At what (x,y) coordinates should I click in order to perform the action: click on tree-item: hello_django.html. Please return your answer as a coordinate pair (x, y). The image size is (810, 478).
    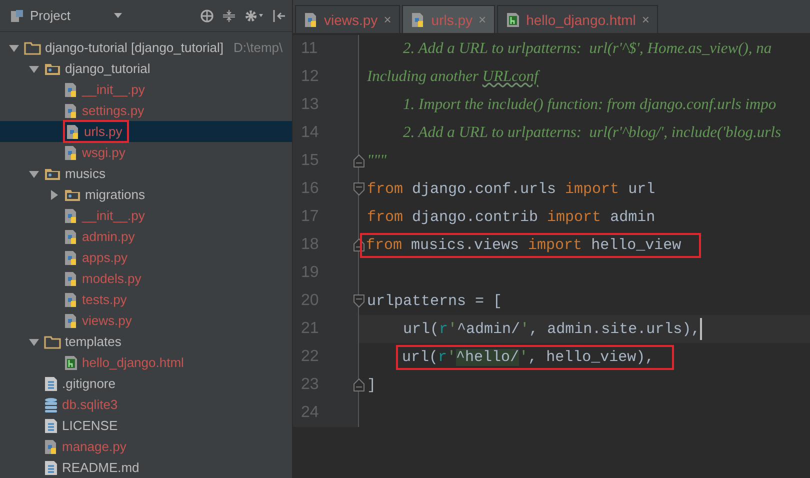
    Looking at the image, I should click on (146, 362).